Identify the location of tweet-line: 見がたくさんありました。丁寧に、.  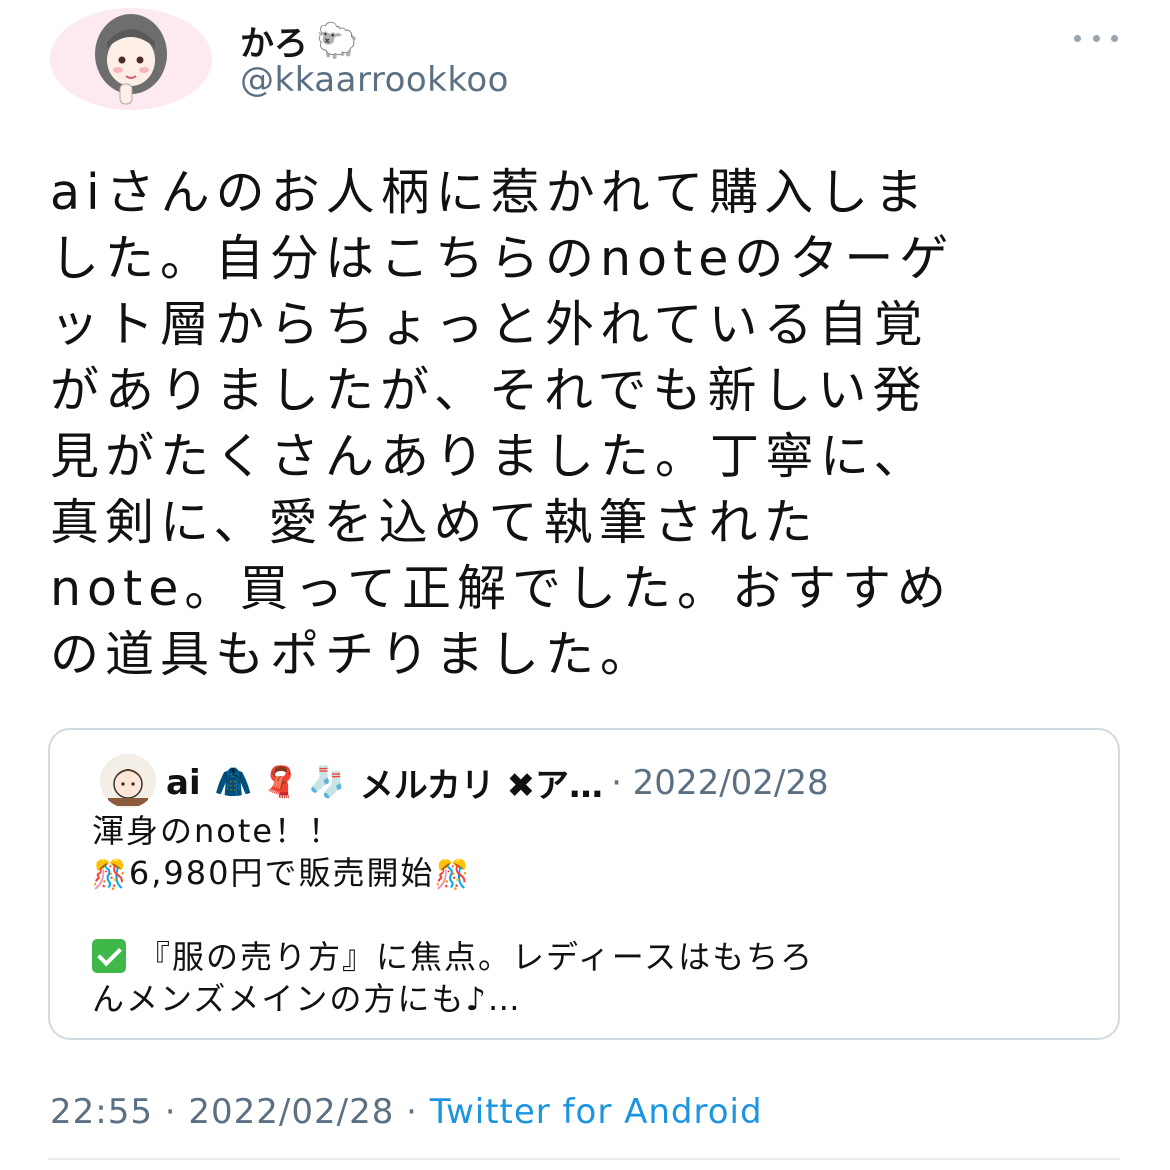
(489, 456).